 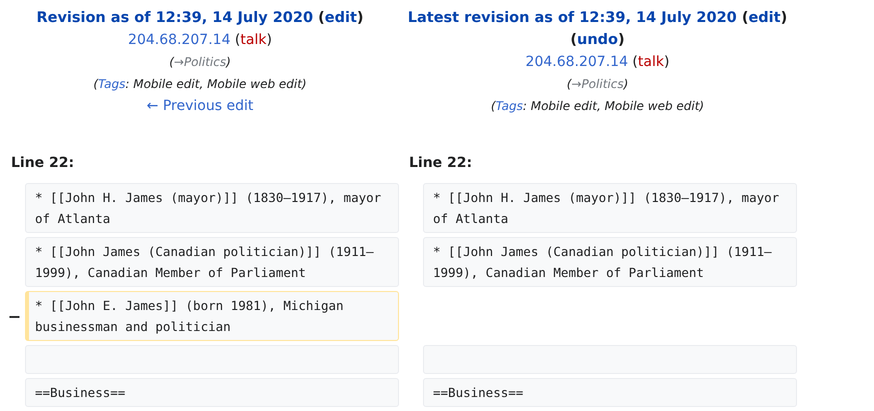 What do you see at coordinates (14, 316) in the screenshot?
I see `deleted-marker: −` at bounding box center [14, 316].